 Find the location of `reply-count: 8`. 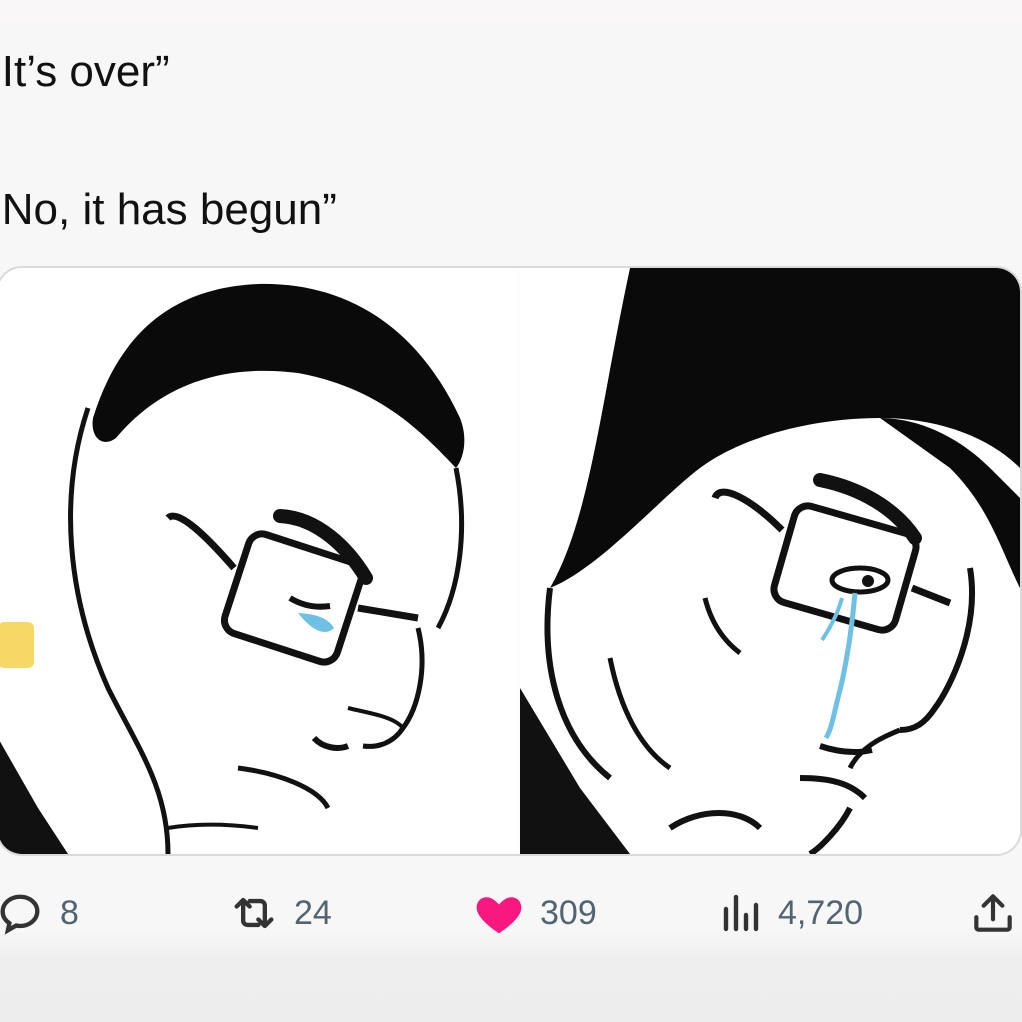

reply-count: 8 is located at coordinates (69, 912).